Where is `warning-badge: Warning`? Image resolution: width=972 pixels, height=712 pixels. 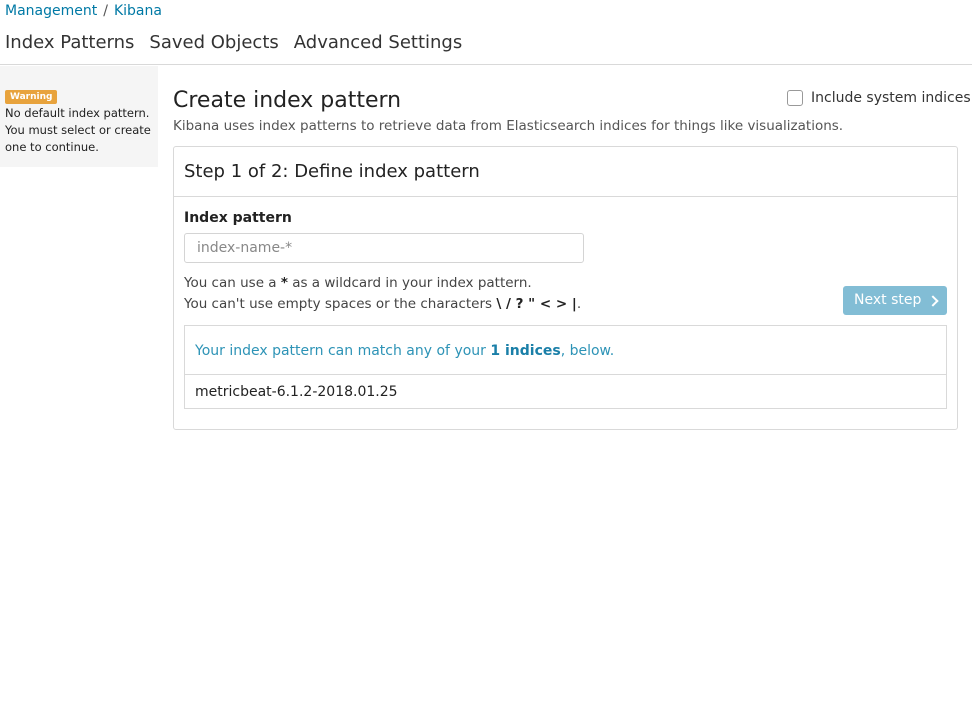
warning-badge: Warning is located at coordinates (31, 97).